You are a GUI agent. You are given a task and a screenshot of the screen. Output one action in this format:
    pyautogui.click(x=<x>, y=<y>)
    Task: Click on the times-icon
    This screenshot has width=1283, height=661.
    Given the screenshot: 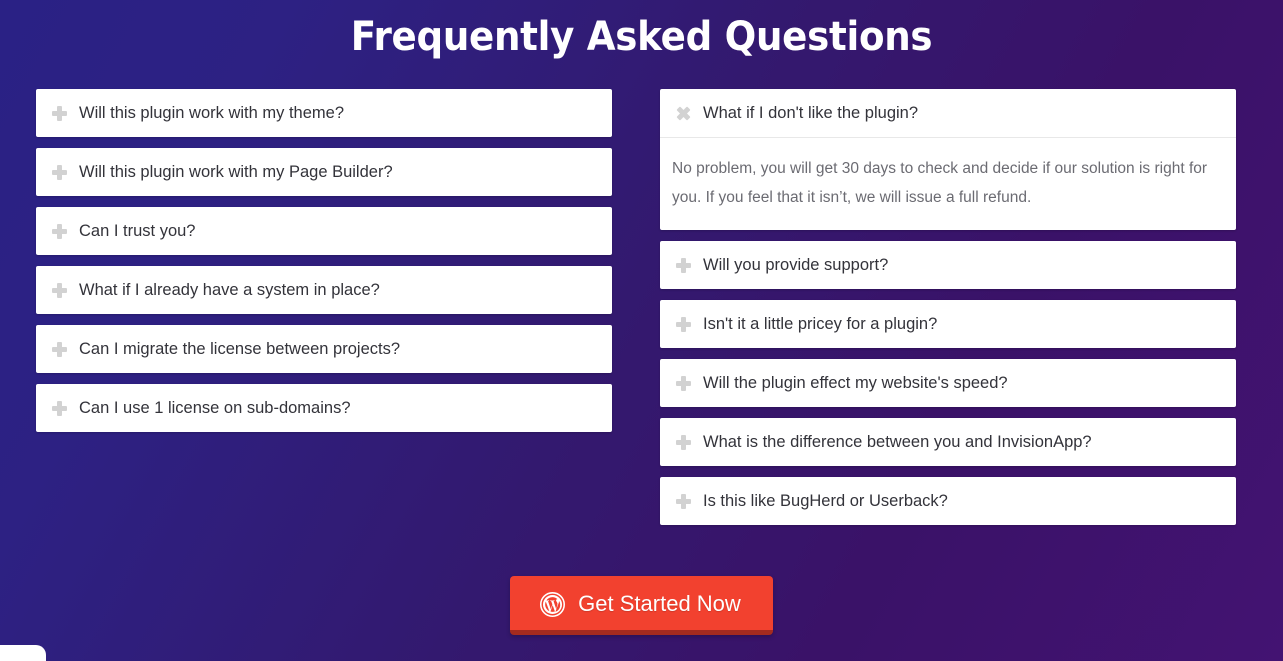 What is the action you would take?
    pyautogui.click(x=683, y=113)
    